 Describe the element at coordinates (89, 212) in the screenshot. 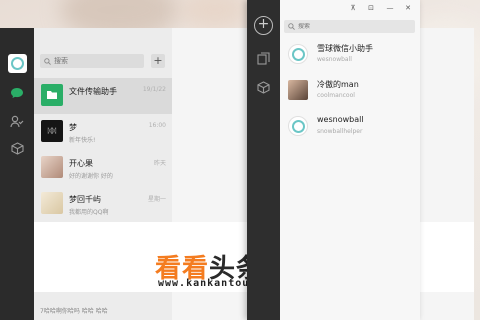

I see `chat-last-message: 我都用的QQ啊` at that location.